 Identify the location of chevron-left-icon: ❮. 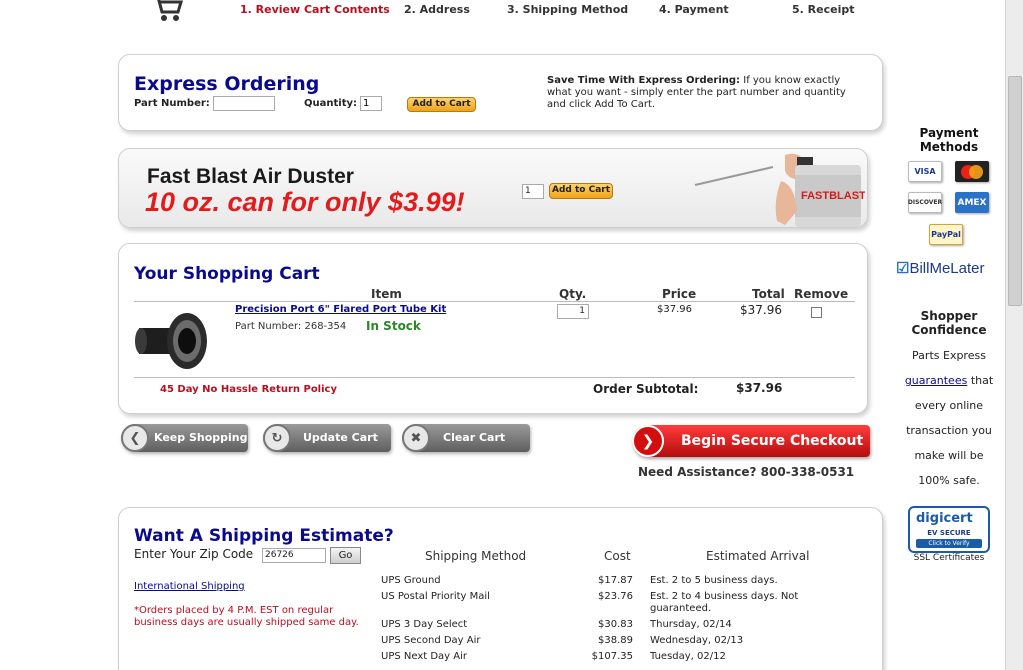
(135, 438).